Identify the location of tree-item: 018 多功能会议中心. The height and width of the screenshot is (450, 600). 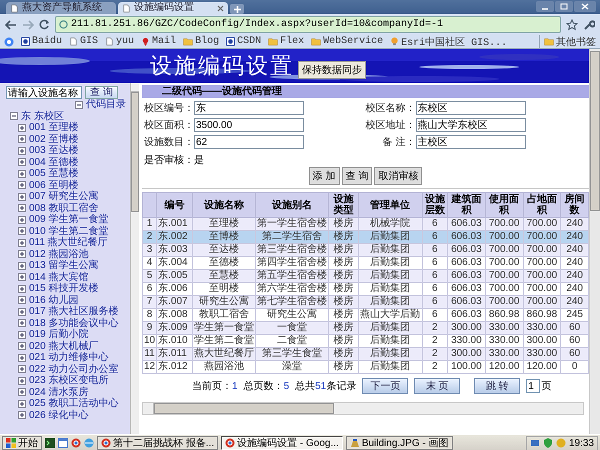
(73, 323).